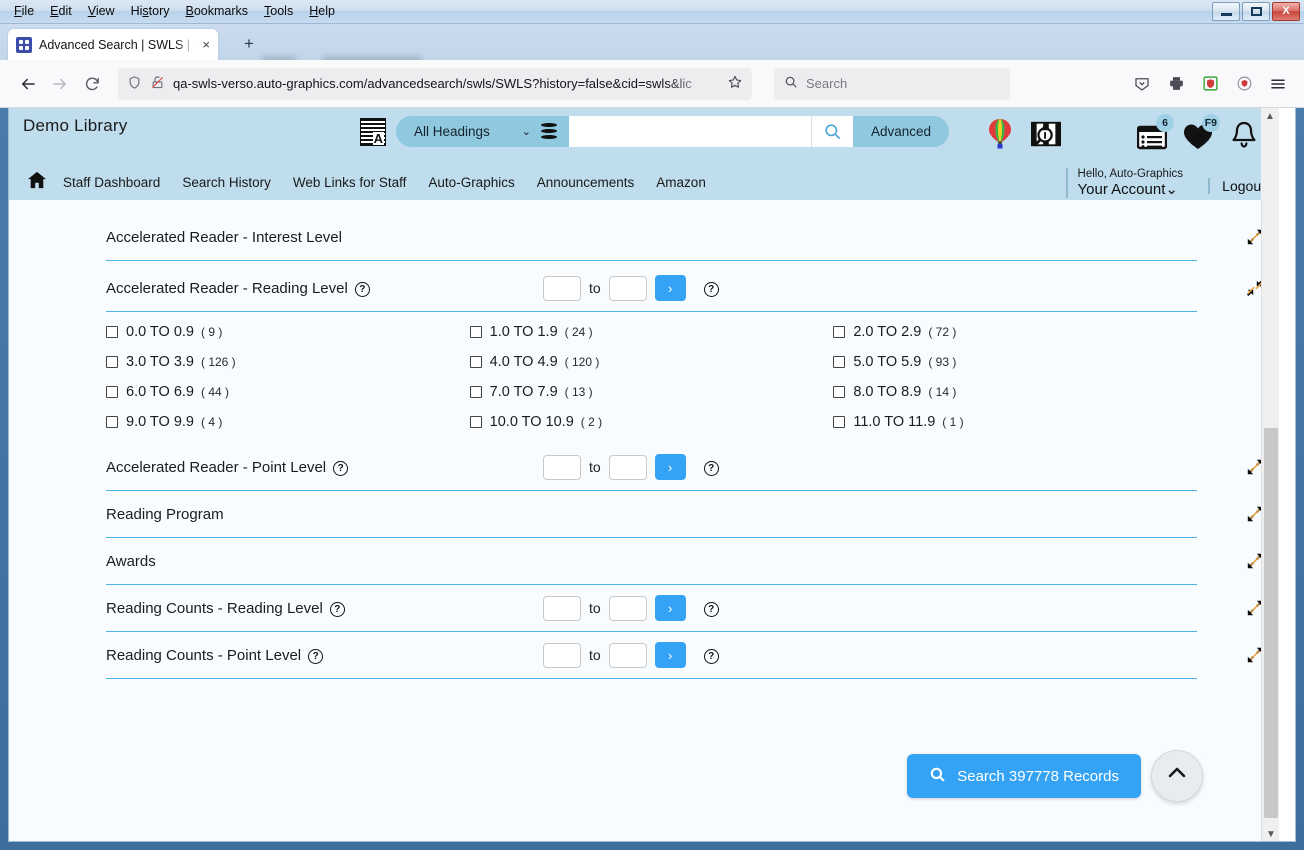 This screenshot has width=1304, height=850. Describe the element at coordinates (1244, 84) in the screenshot. I see `account-icon` at that location.